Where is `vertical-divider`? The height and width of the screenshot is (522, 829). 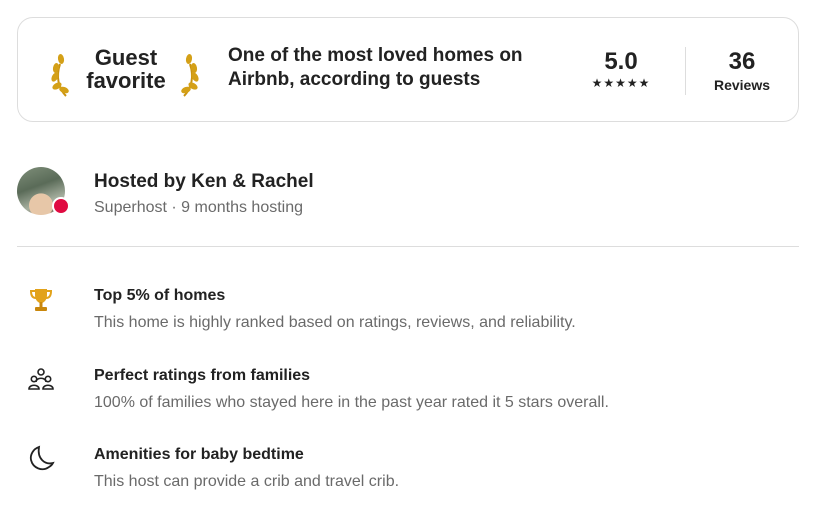
vertical-divider is located at coordinates (685, 71).